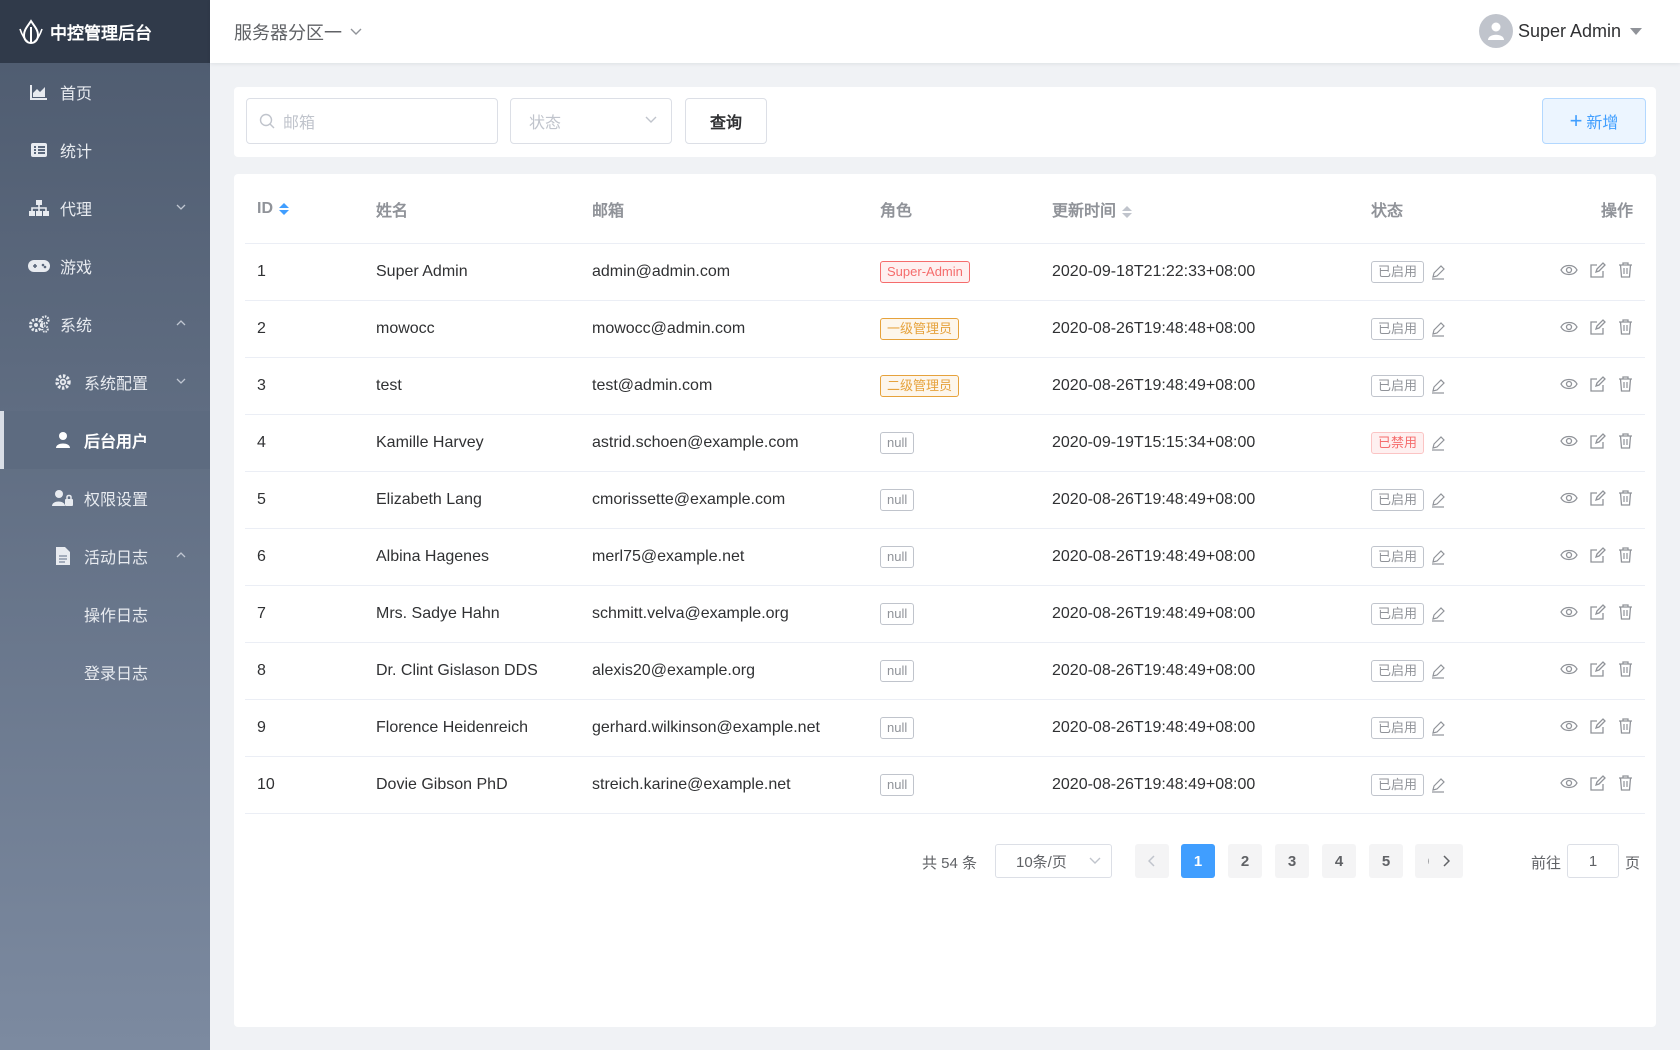  What do you see at coordinates (472, 443) in the screenshot?
I see `cell-name: Kamille Harvey` at bounding box center [472, 443].